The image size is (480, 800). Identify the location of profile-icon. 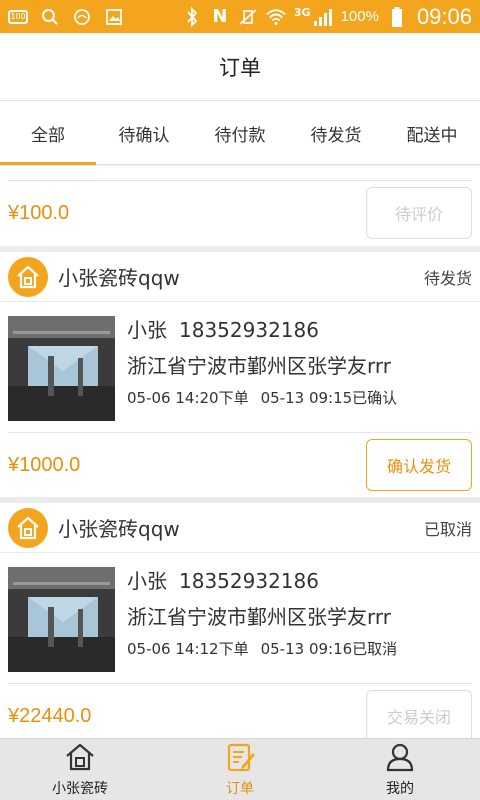
(400, 759).